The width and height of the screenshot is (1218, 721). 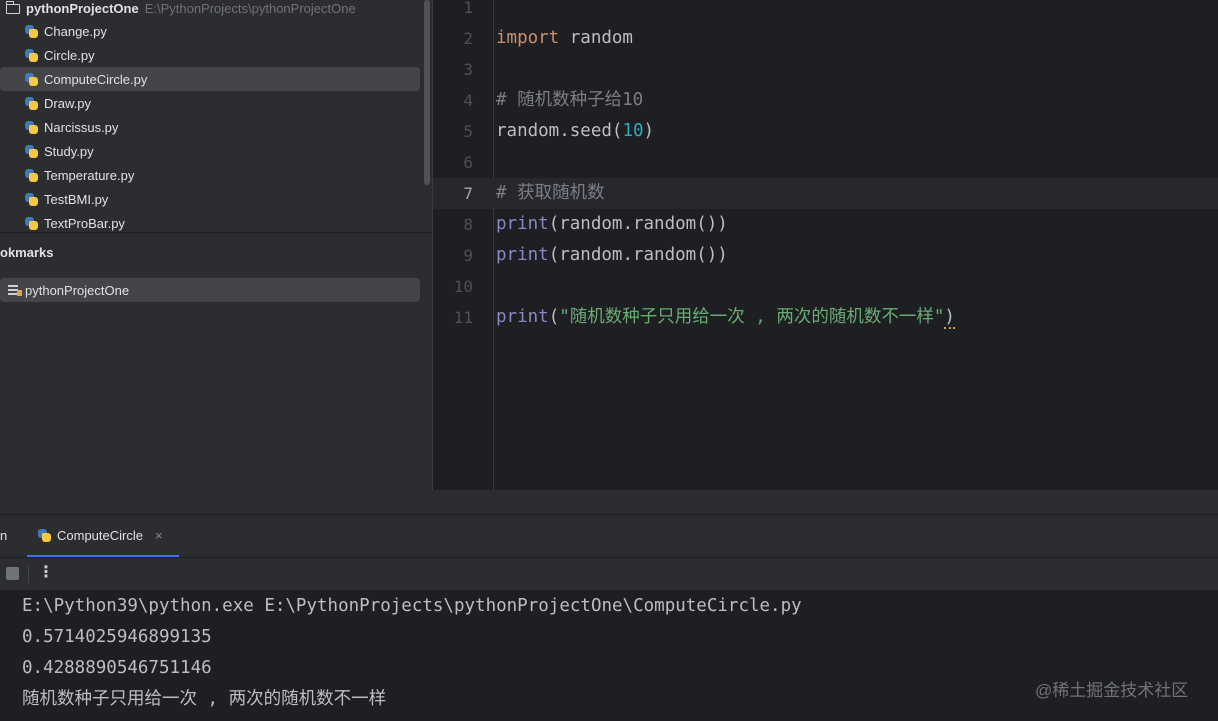 I want to click on code-line: 6, so click(x=825, y=162).